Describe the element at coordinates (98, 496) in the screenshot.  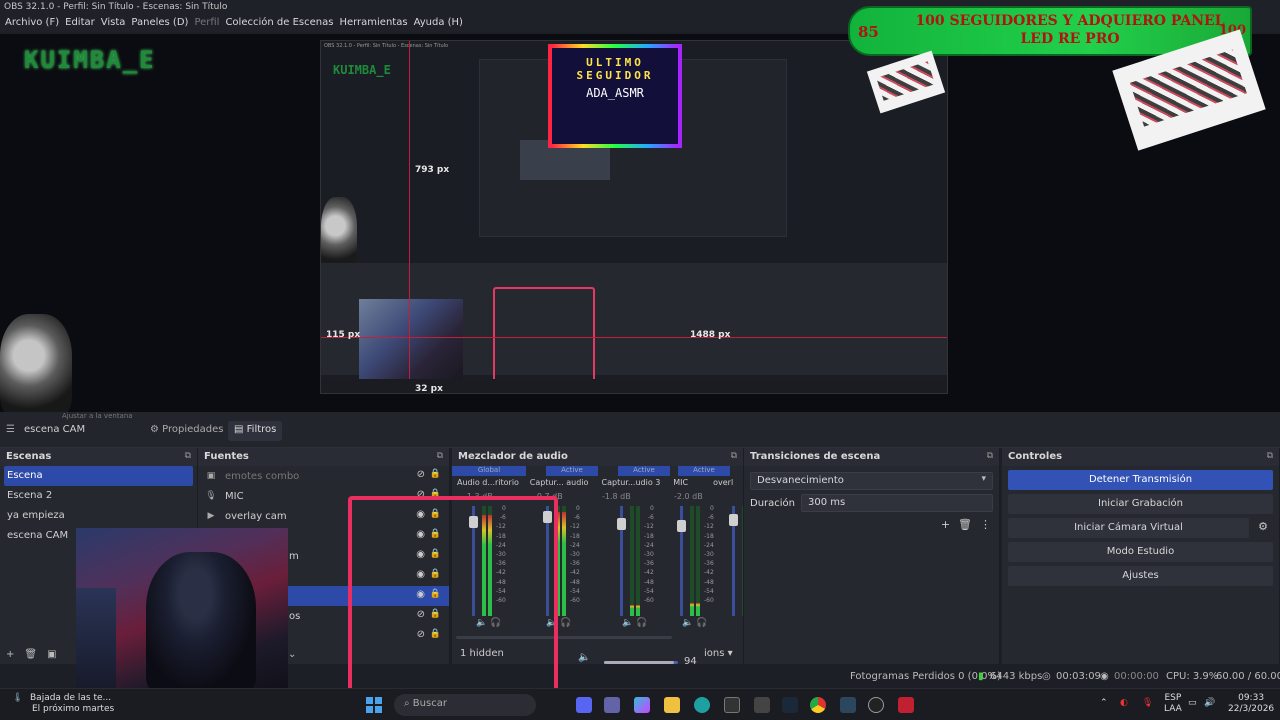
I see `scene-item: Escena 2` at that location.